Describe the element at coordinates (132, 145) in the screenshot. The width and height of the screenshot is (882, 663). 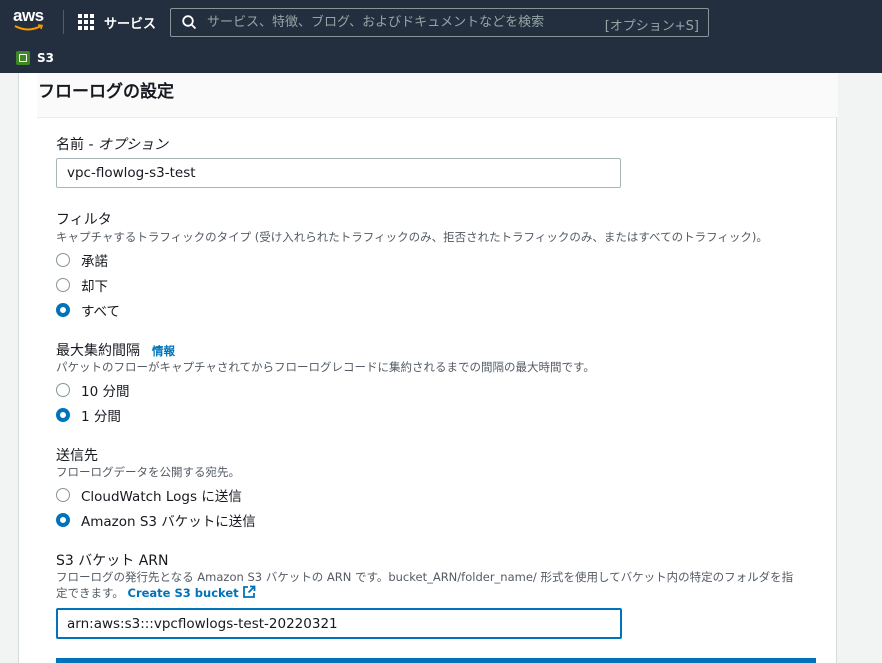
I see `name-label-optional: オプション` at that location.